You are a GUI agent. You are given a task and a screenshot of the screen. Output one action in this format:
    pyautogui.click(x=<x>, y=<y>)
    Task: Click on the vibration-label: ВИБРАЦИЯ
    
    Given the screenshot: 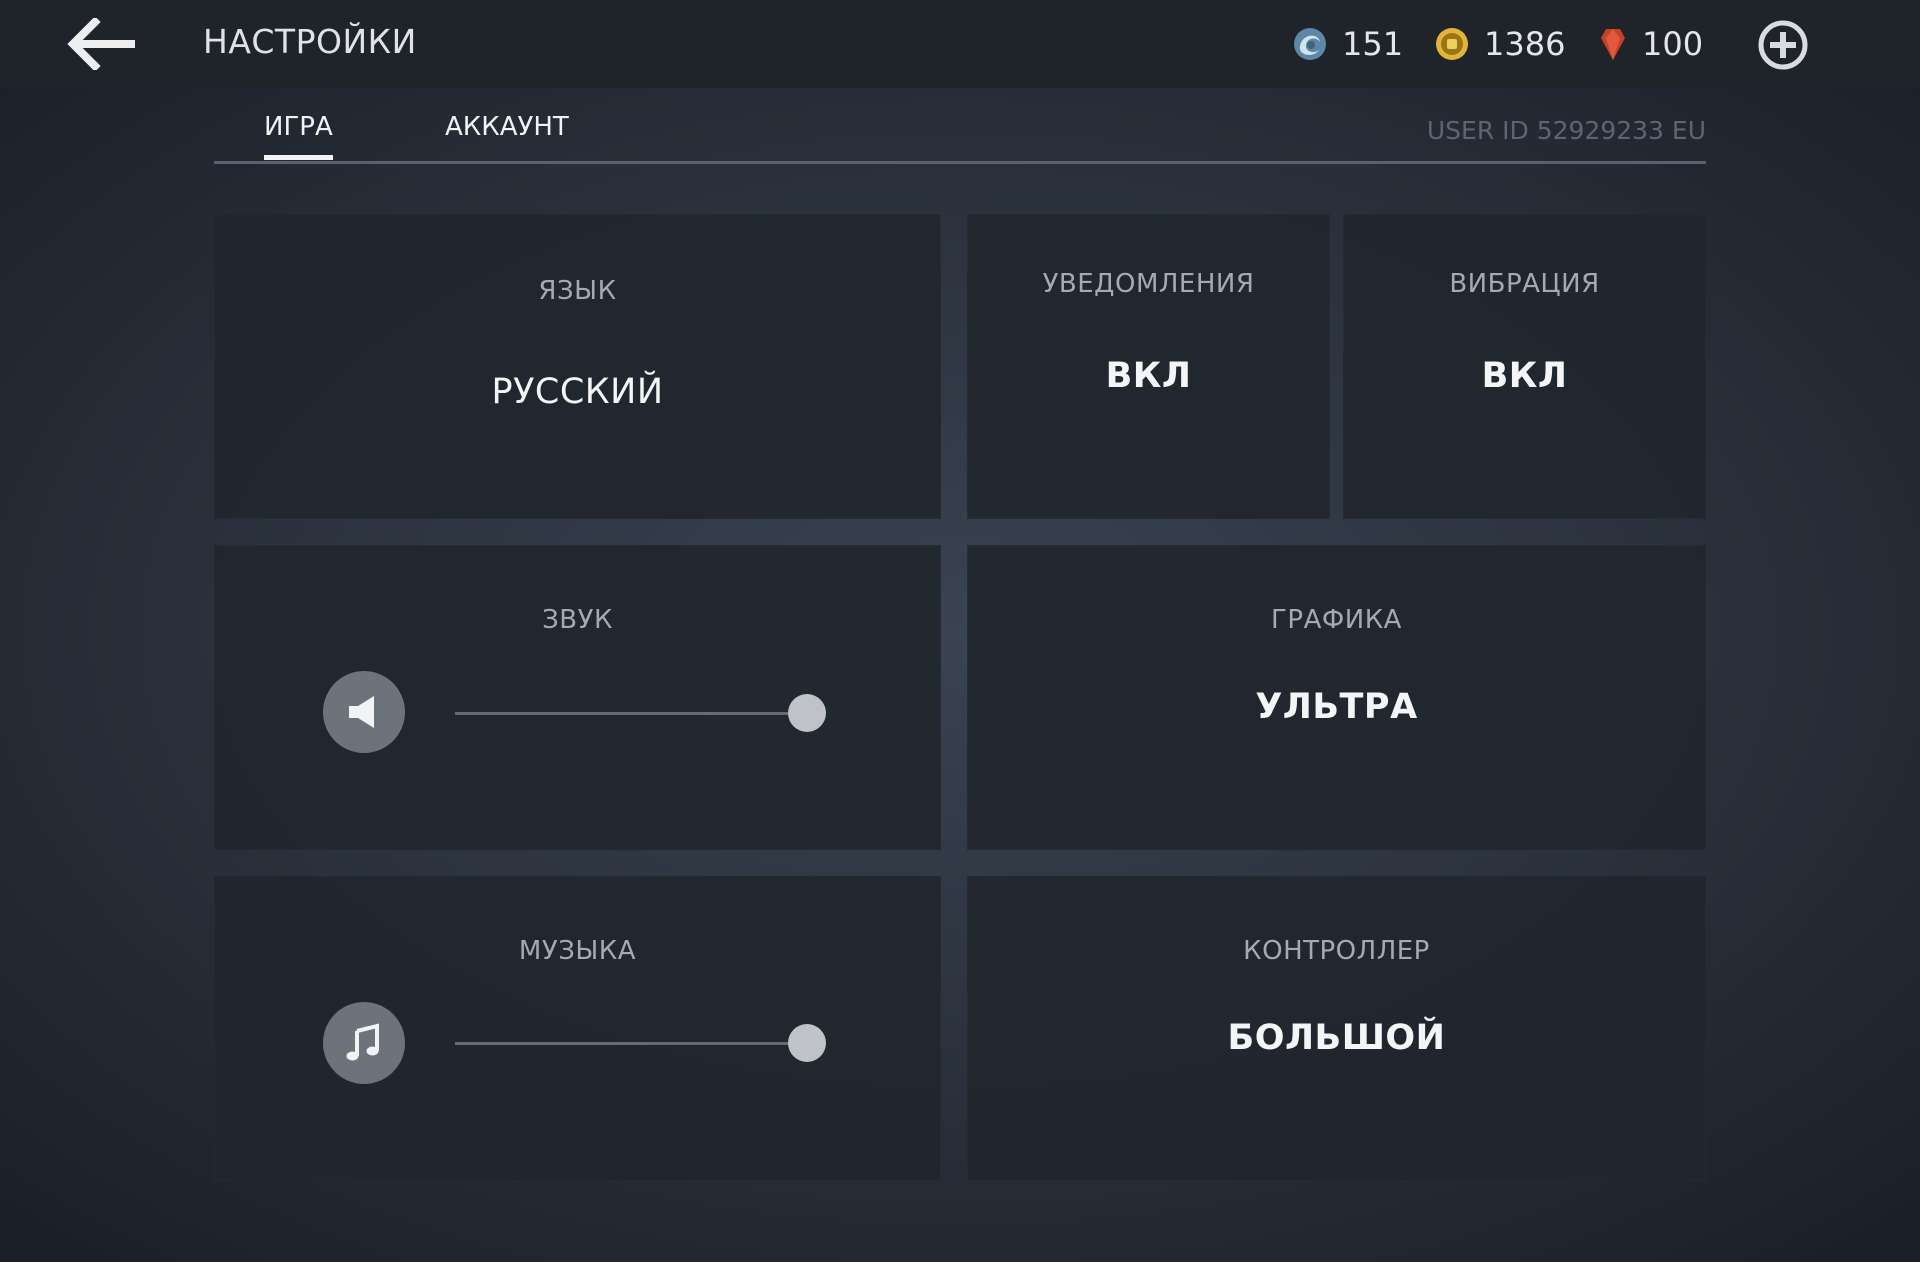 What is the action you would take?
    pyautogui.click(x=1524, y=284)
    